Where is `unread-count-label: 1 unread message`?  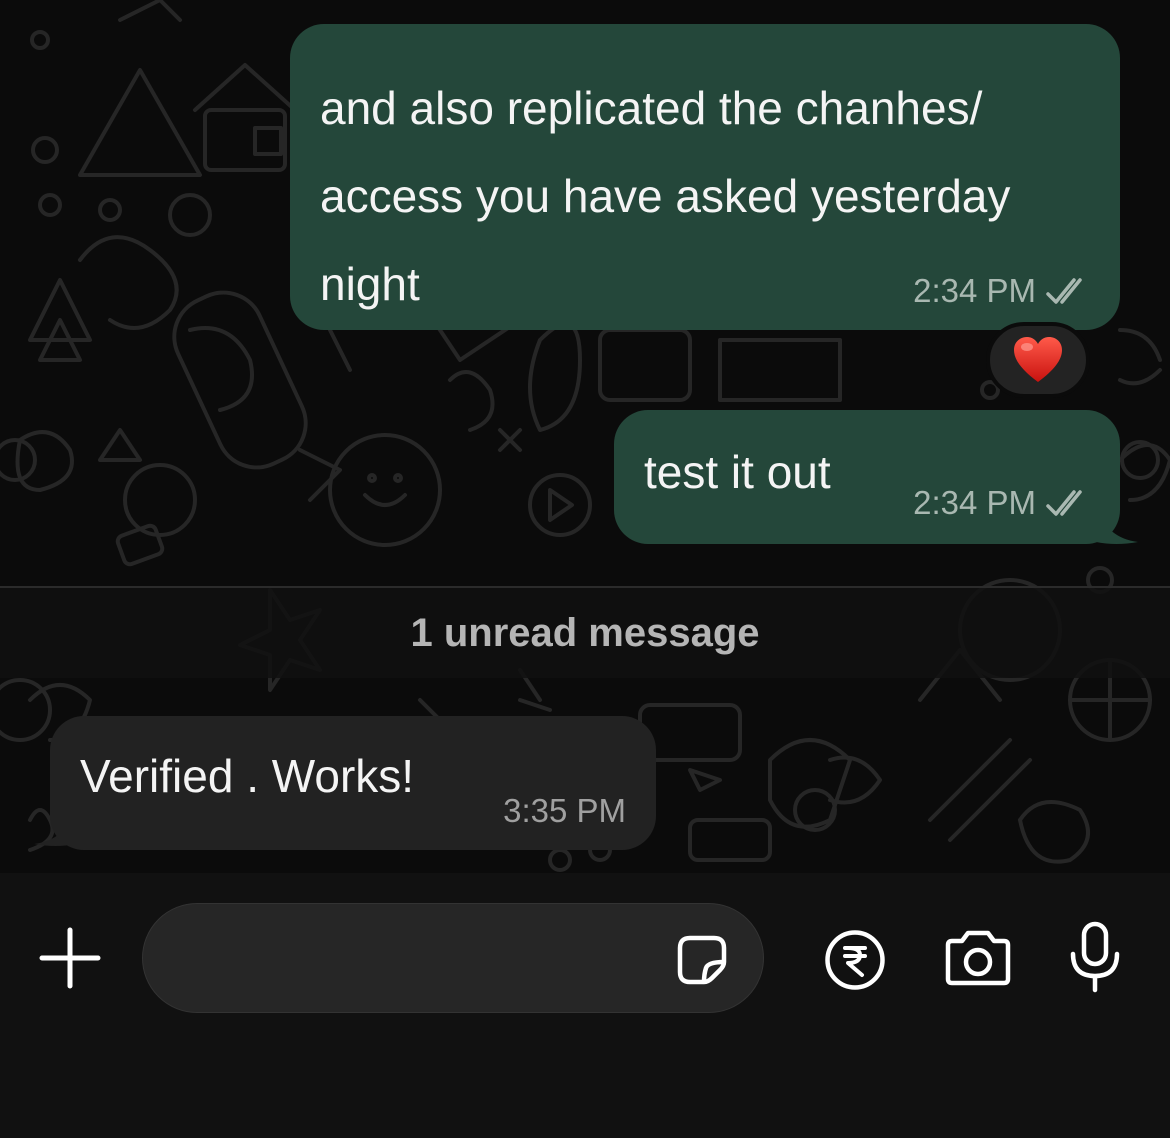 unread-count-label: 1 unread message is located at coordinates (585, 632).